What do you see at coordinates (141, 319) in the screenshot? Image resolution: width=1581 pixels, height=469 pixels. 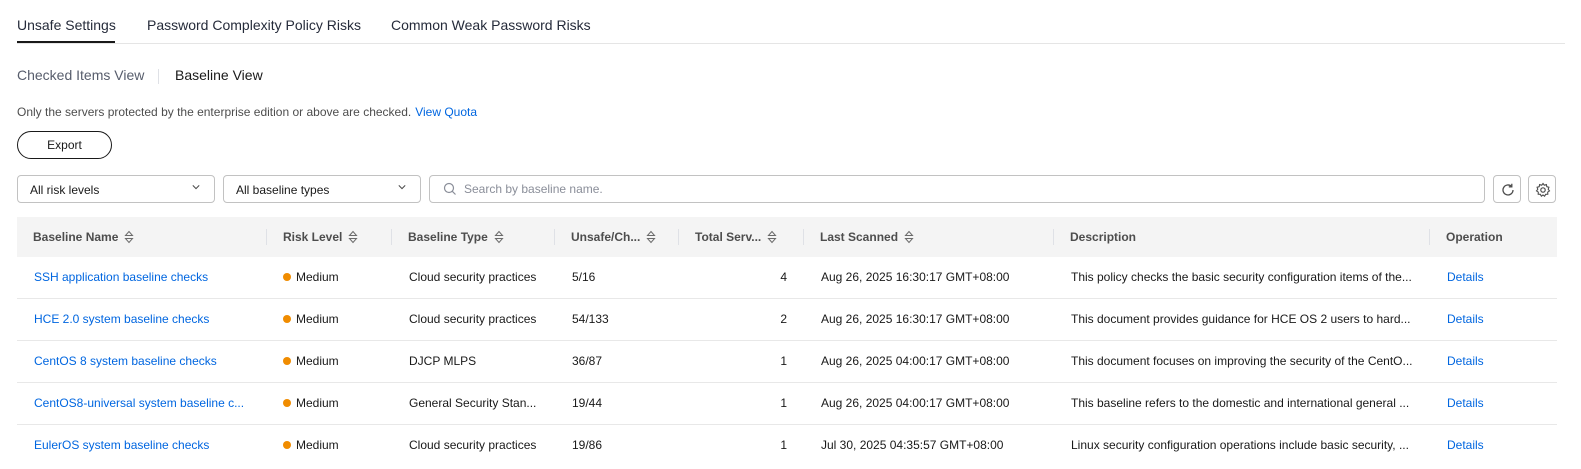 I see `baseline-name-link: HCE 2.0 system baseline checks` at bounding box center [141, 319].